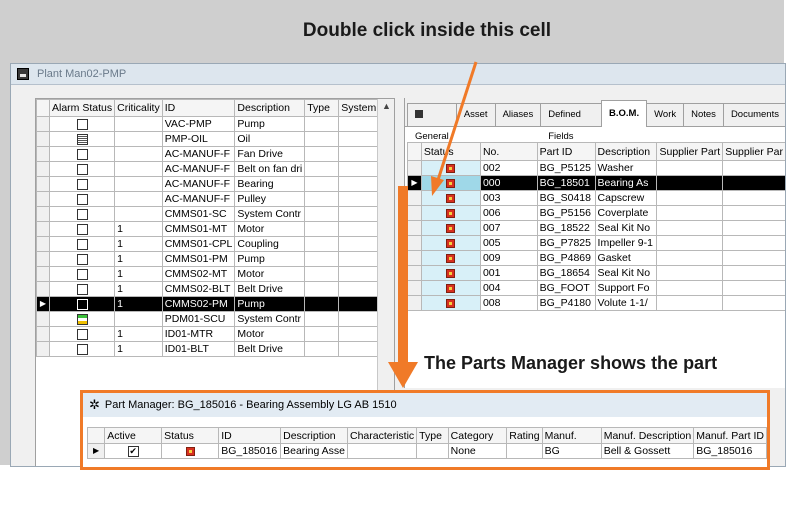 This screenshot has height=509, width=800. Describe the element at coordinates (647, 435) in the screenshot. I see `pm-col-manuf-description: Manuf. Description` at that location.